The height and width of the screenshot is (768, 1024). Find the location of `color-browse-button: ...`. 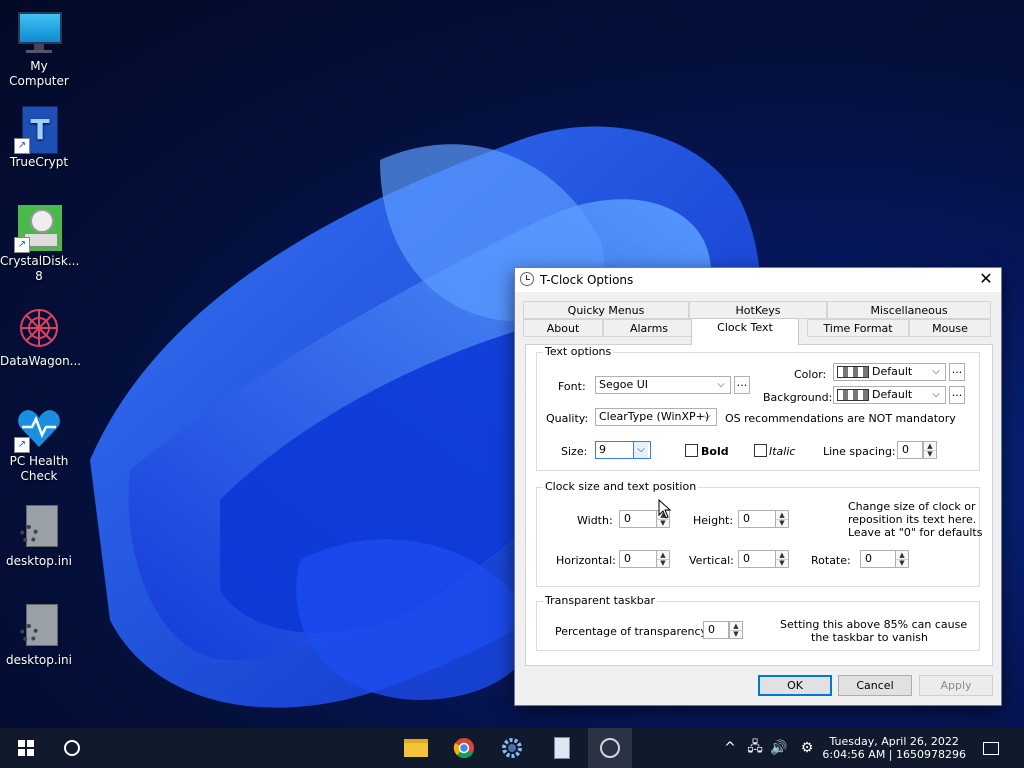

color-browse-button: ... is located at coordinates (957, 372).